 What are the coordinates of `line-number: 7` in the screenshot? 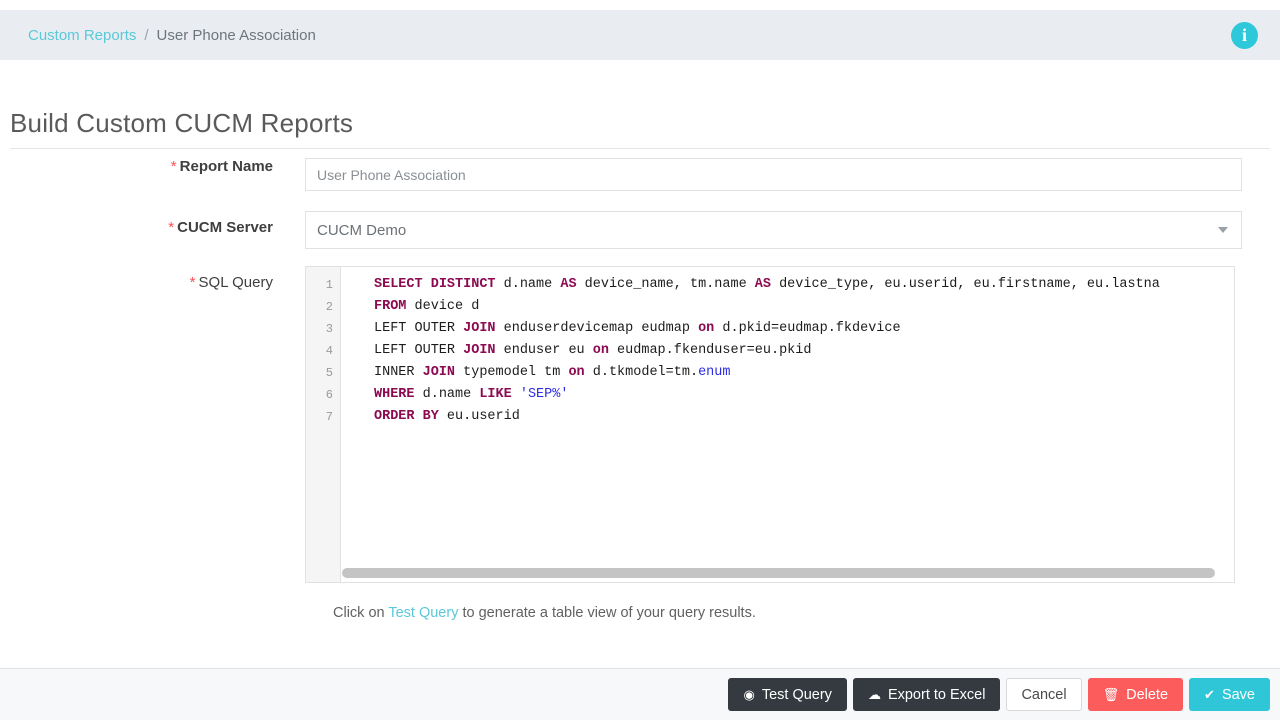 It's located at (329, 417).